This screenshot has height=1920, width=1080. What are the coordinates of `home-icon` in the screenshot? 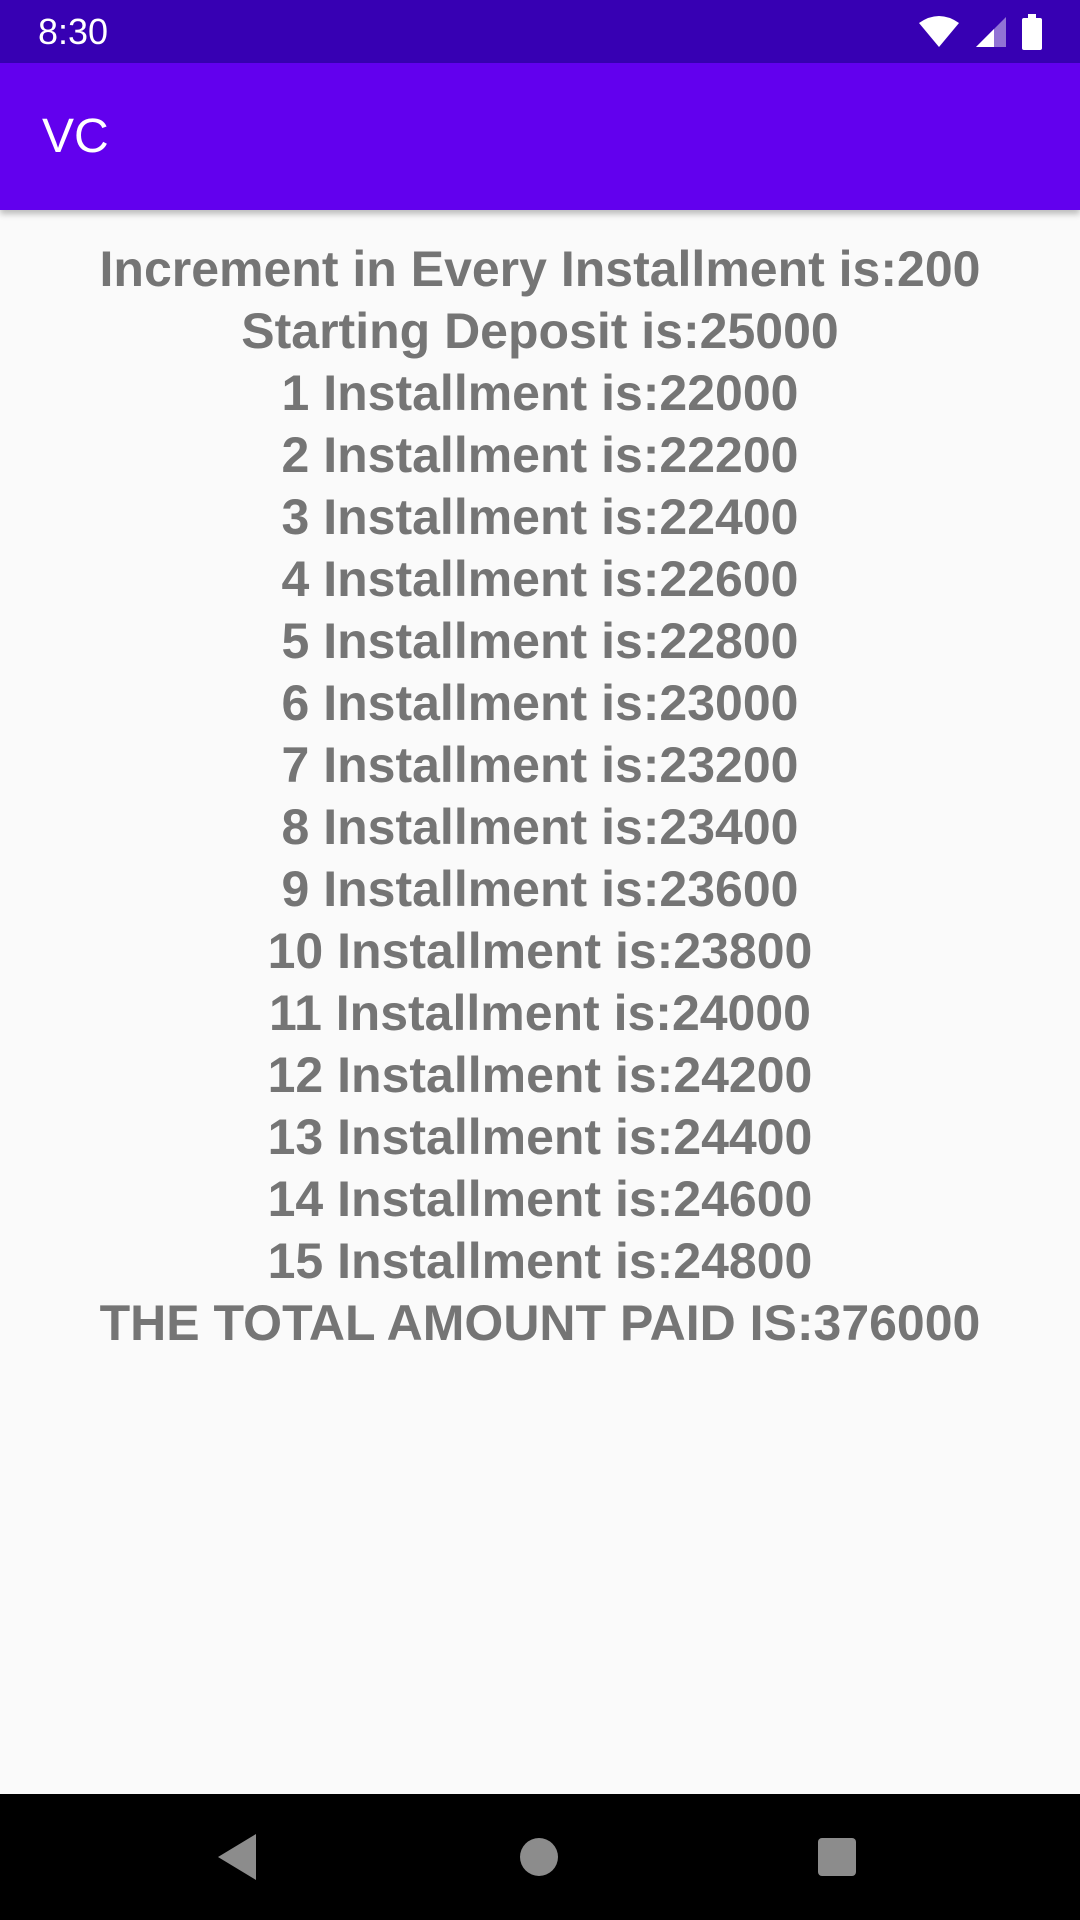 It's located at (539, 1857).